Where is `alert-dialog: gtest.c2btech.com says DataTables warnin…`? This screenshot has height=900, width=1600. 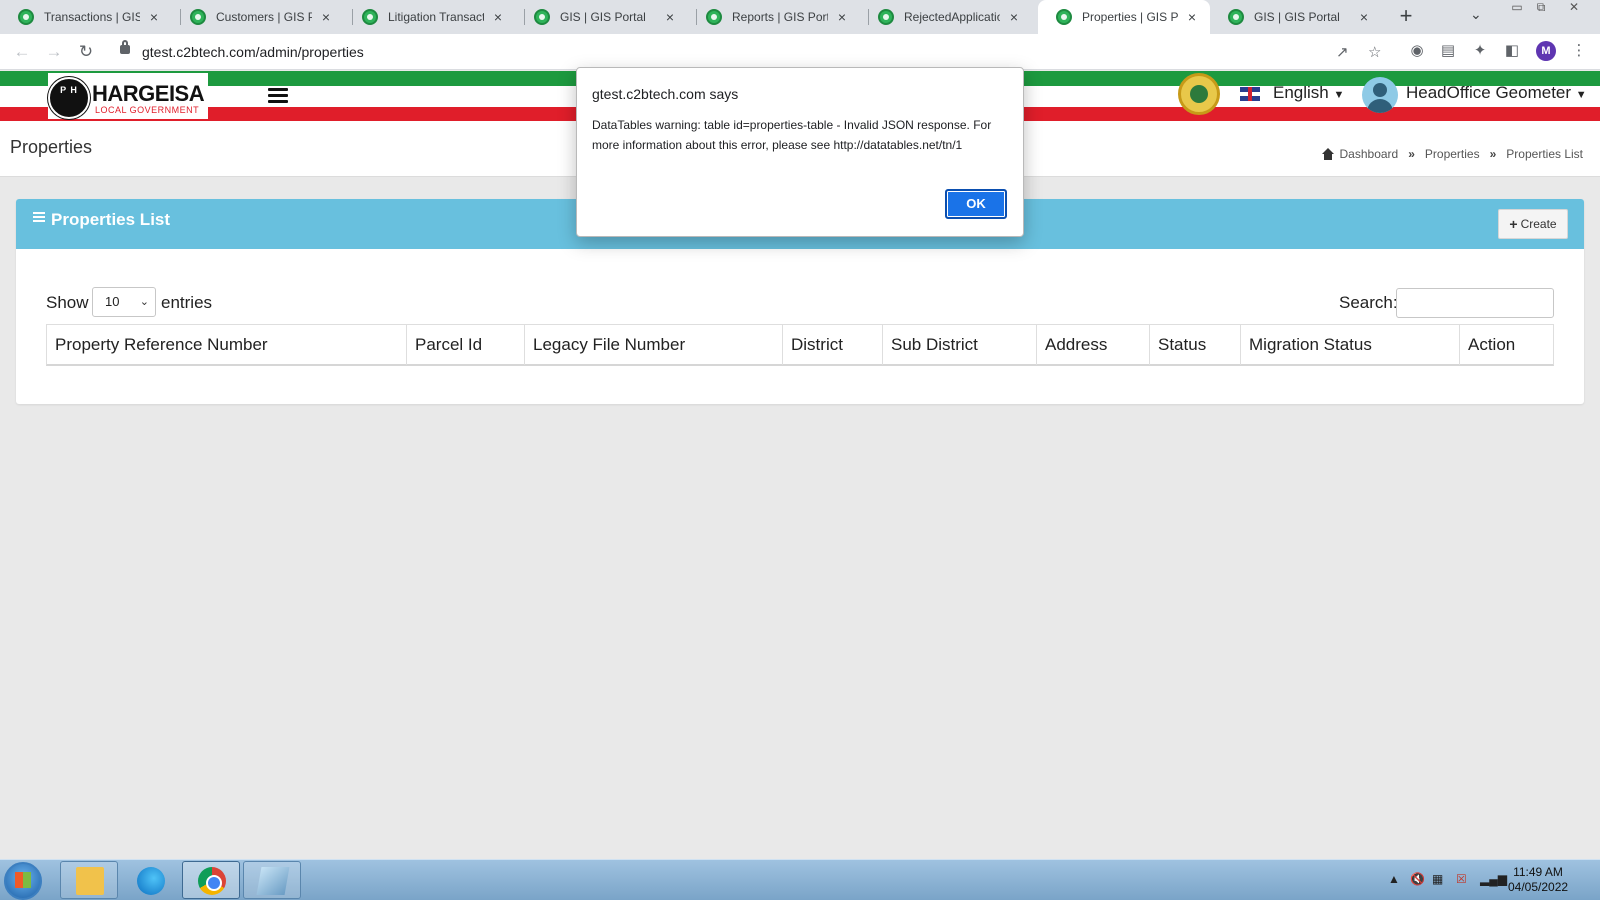
alert-dialog: gtest.c2btech.com says DataTables warnin… is located at coordinates (800, 152).